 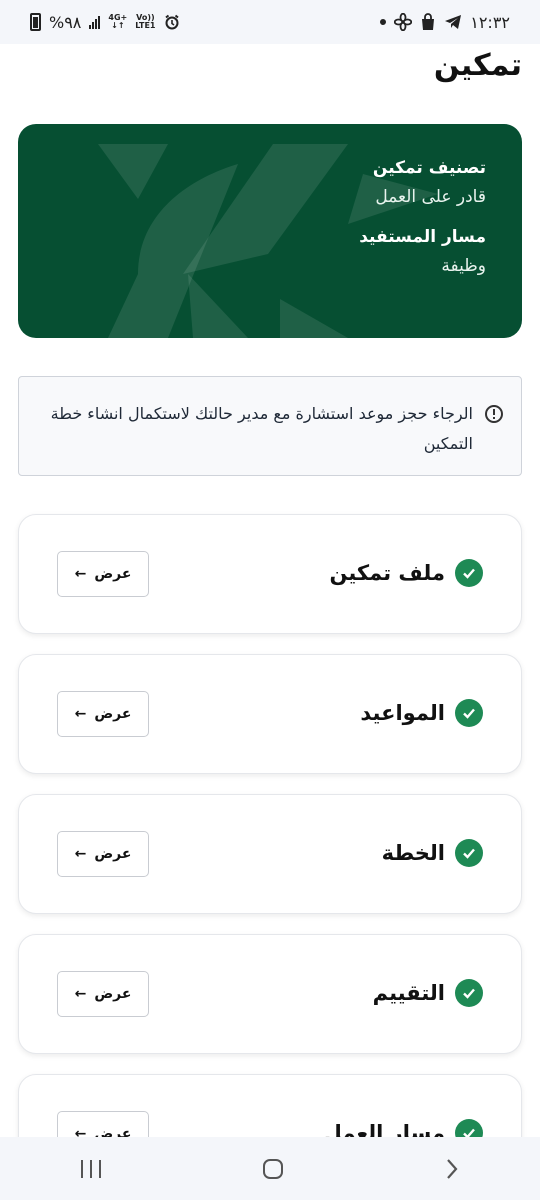 I want to click on system-navigation-bar, so click(x=270, y=1168).